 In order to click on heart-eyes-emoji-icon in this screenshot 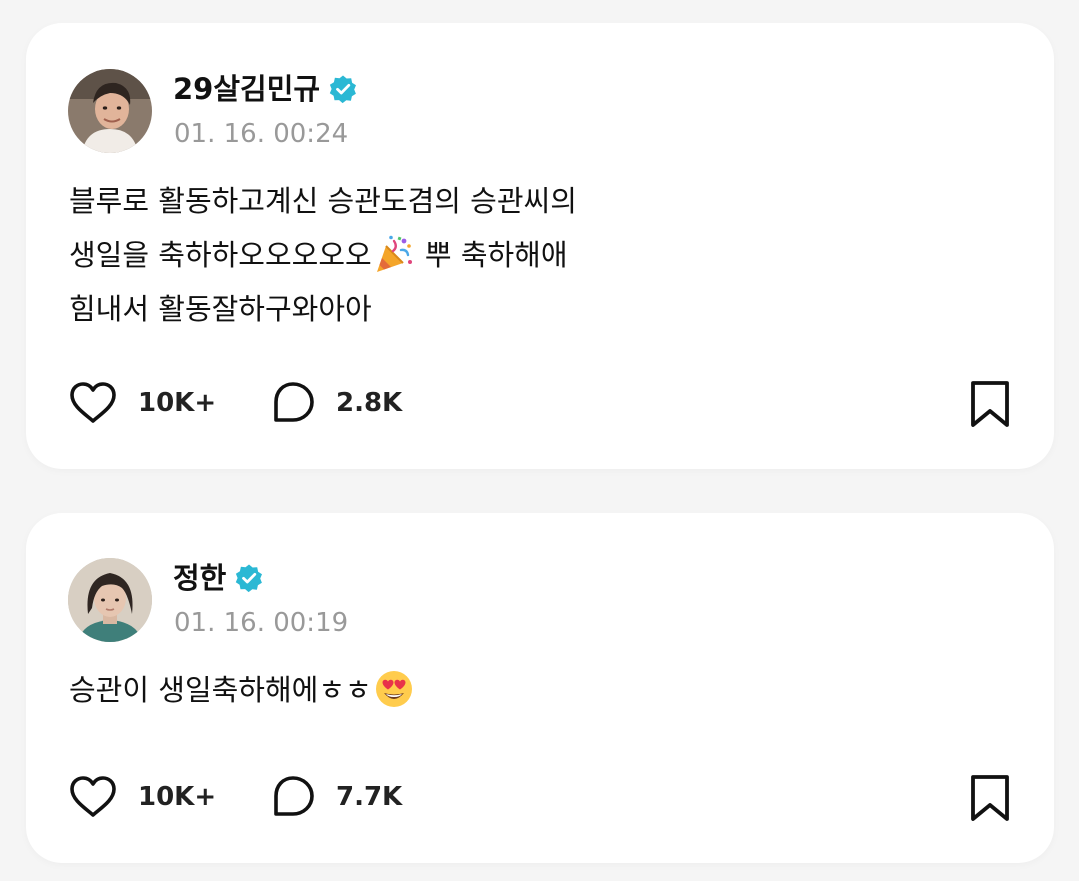, I will do `click(394, 689)`.